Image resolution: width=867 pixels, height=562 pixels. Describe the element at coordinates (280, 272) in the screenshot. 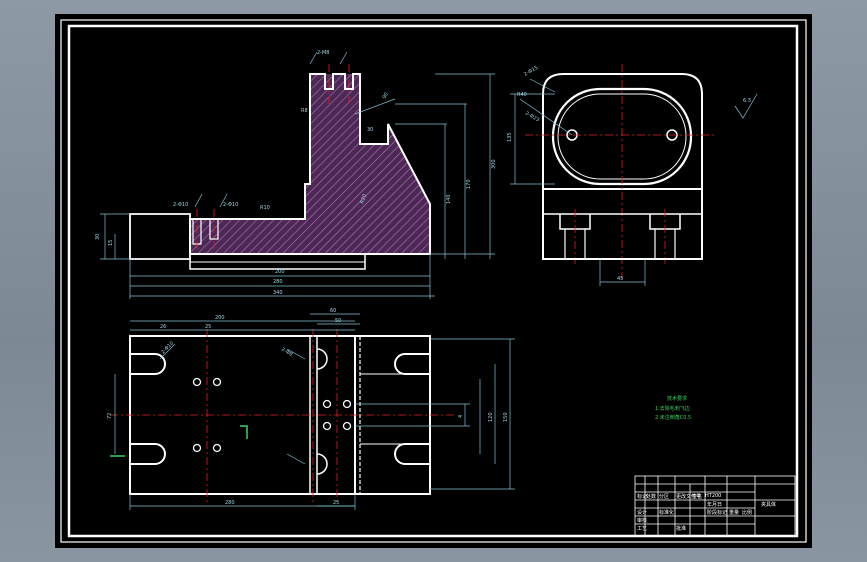

I see `front-dim-200: 200` at that location.